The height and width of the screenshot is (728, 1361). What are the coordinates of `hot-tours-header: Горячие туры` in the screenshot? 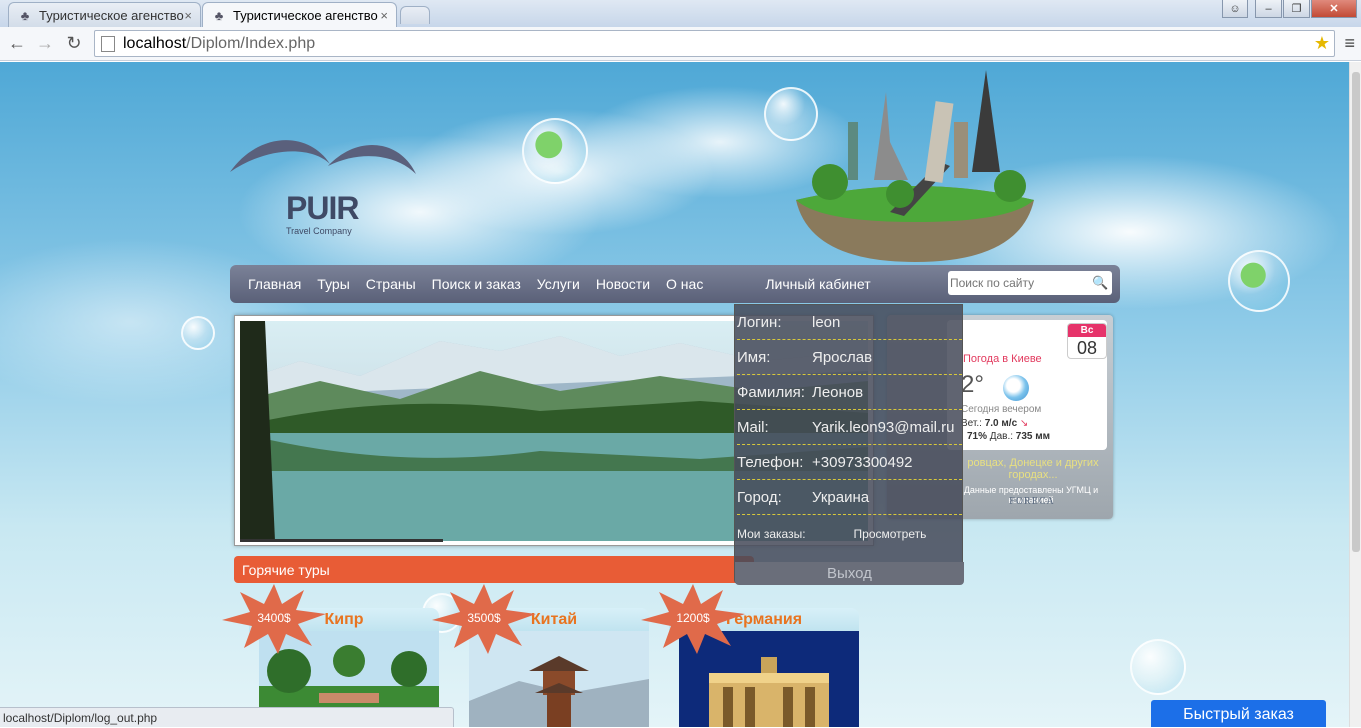 It's located at (494, 569).